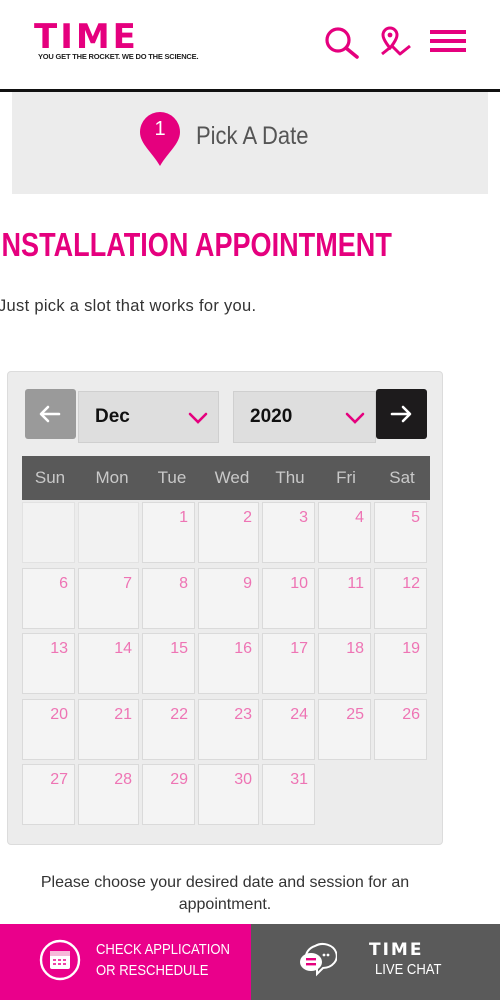  I want to click on day-number: 15, so click(179, 648).